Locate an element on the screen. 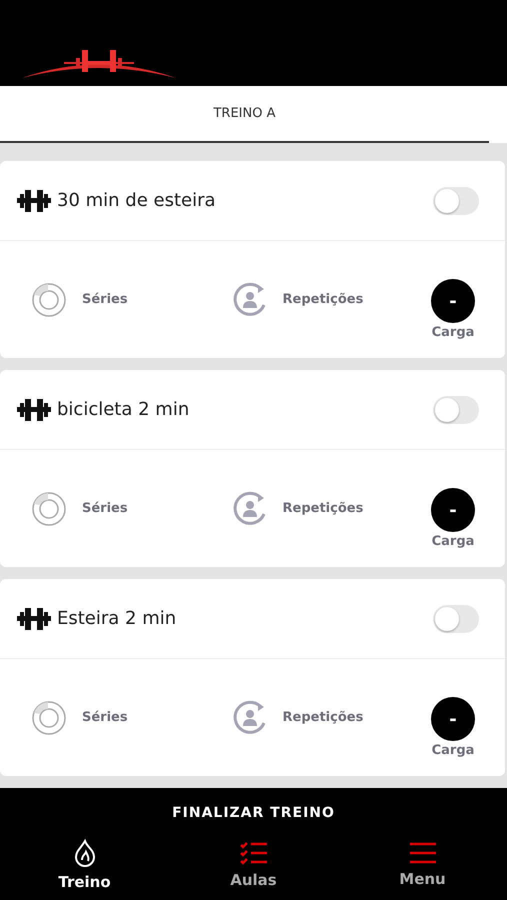 This screenshot has width=507, height=900. flame-icon is located at coordinates (84, 853).